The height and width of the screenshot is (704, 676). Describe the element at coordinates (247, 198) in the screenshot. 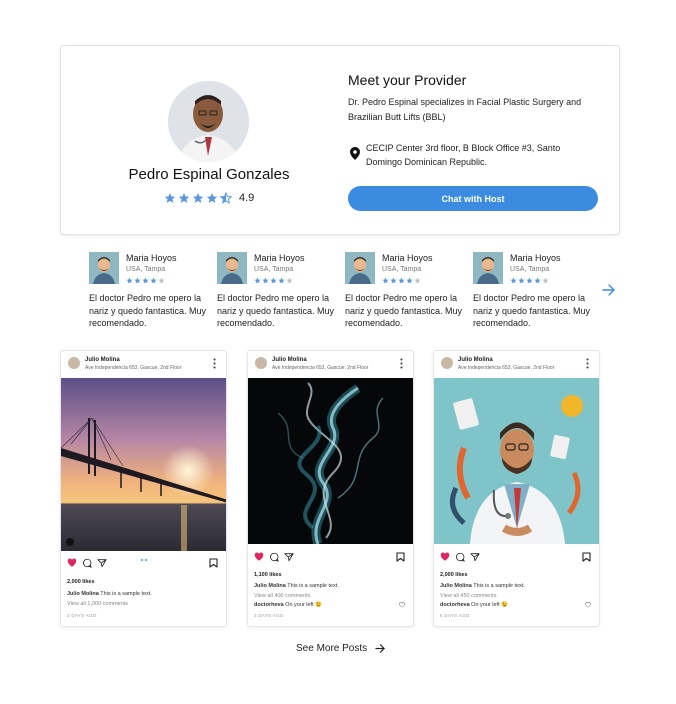

I see `rating-value: 4.9` at that location.